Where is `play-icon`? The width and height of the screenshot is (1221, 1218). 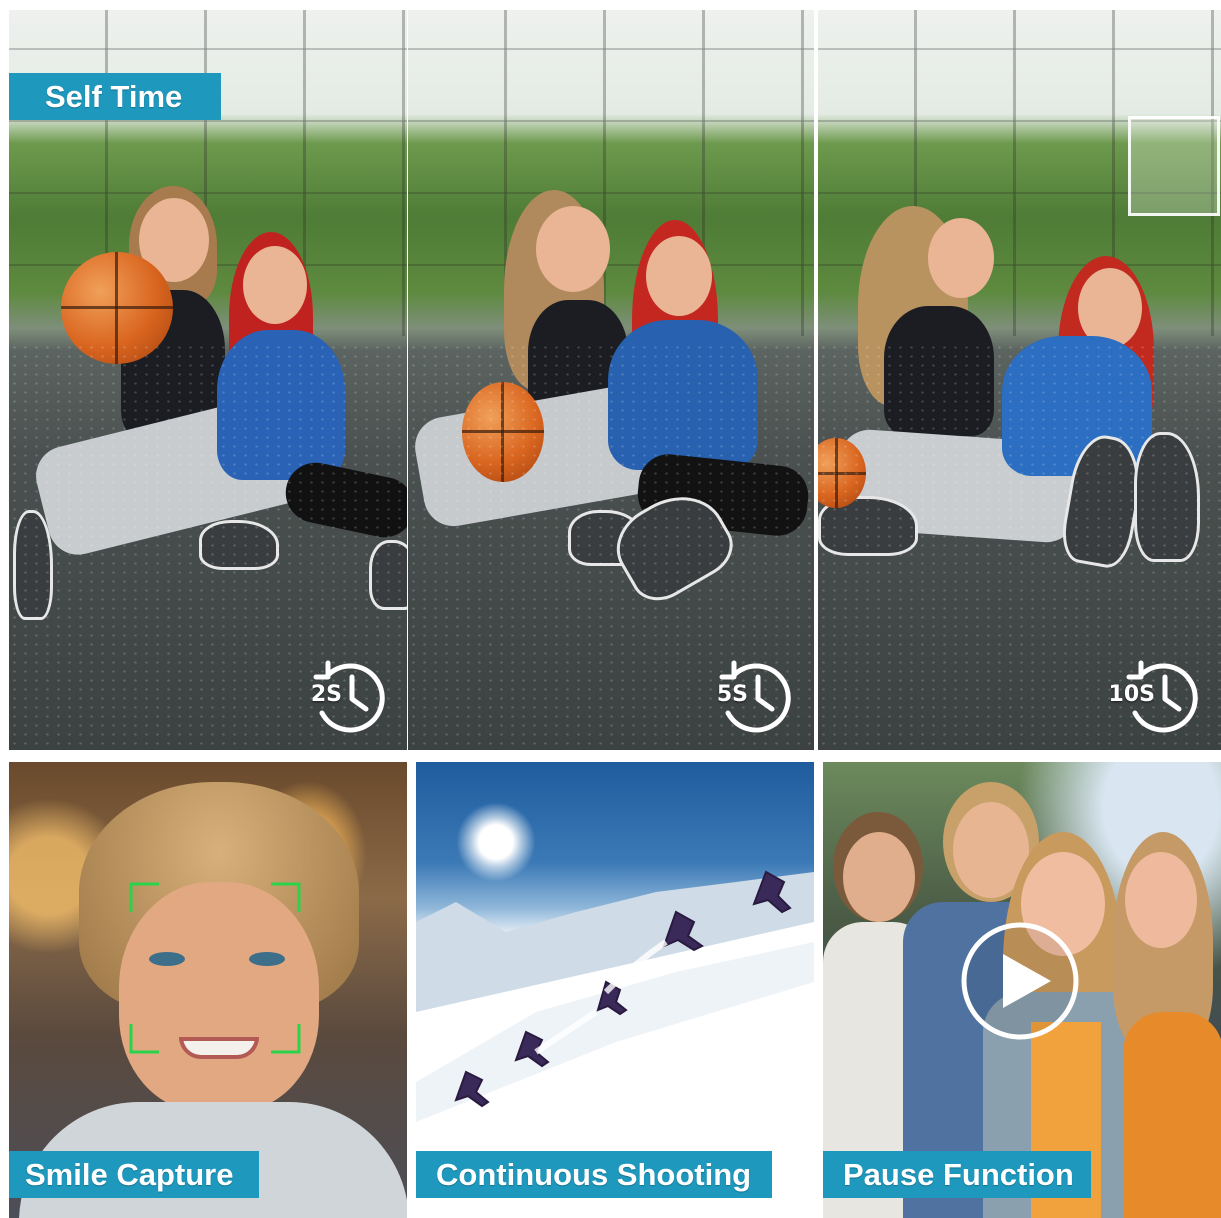 play-icon is located at coordinates (1020, 981).